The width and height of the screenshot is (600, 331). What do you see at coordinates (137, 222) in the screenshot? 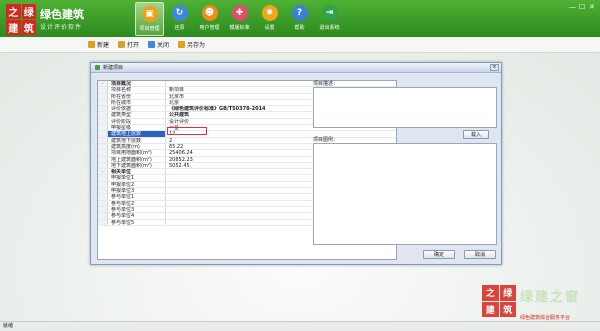
I see `property-name: 参与单位5` at bounding box center [137, 222].